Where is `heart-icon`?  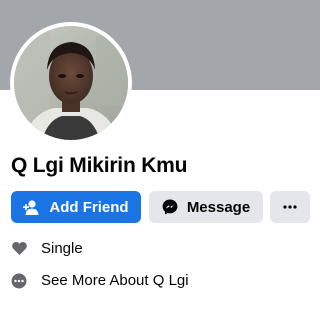
heart-icon is located at coordinates (19, 249).